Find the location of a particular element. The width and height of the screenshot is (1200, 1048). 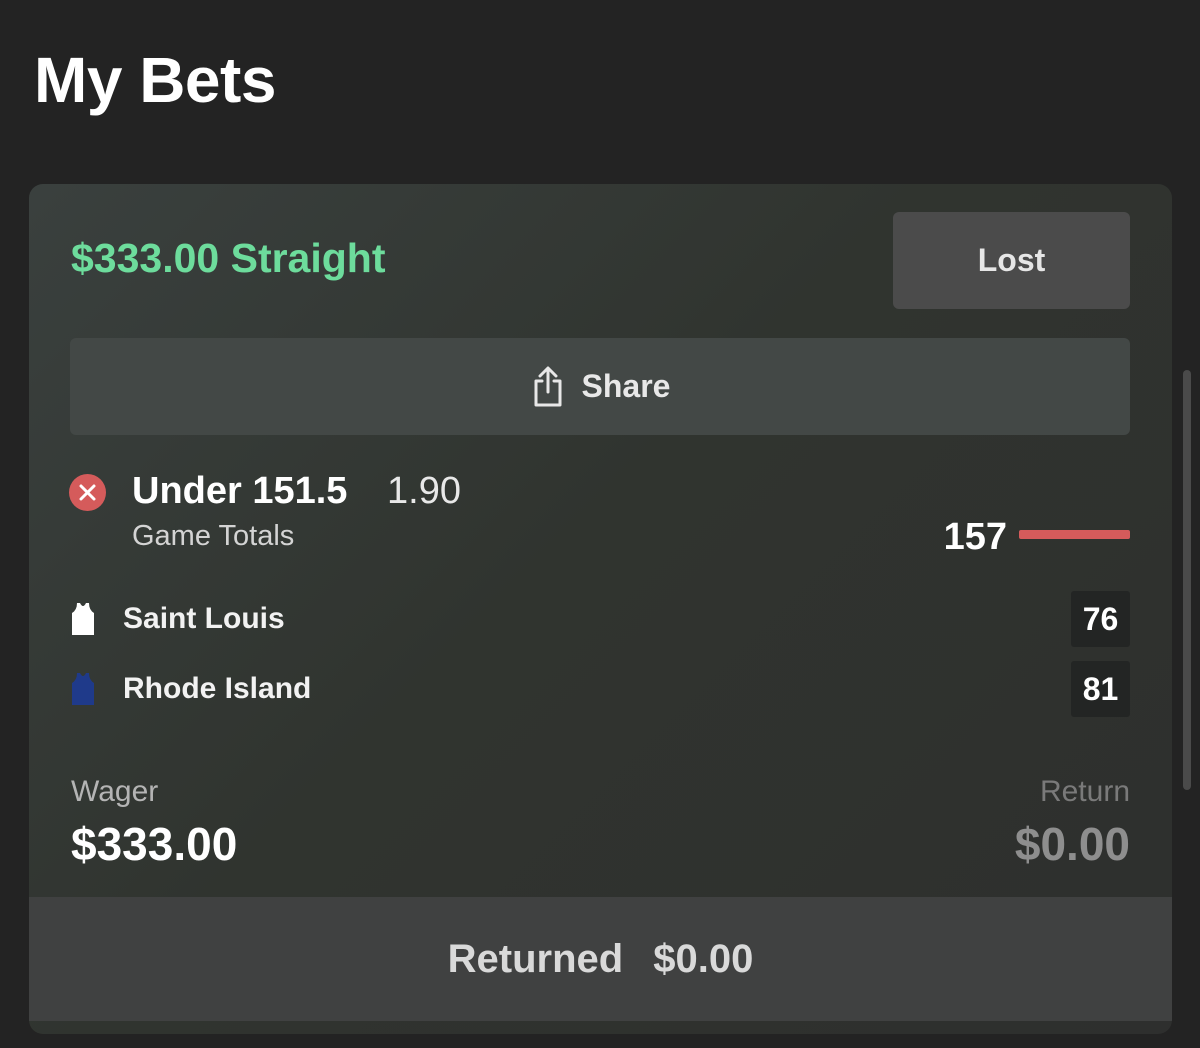

page-title: My Bets is located at coordinates (155, 80).